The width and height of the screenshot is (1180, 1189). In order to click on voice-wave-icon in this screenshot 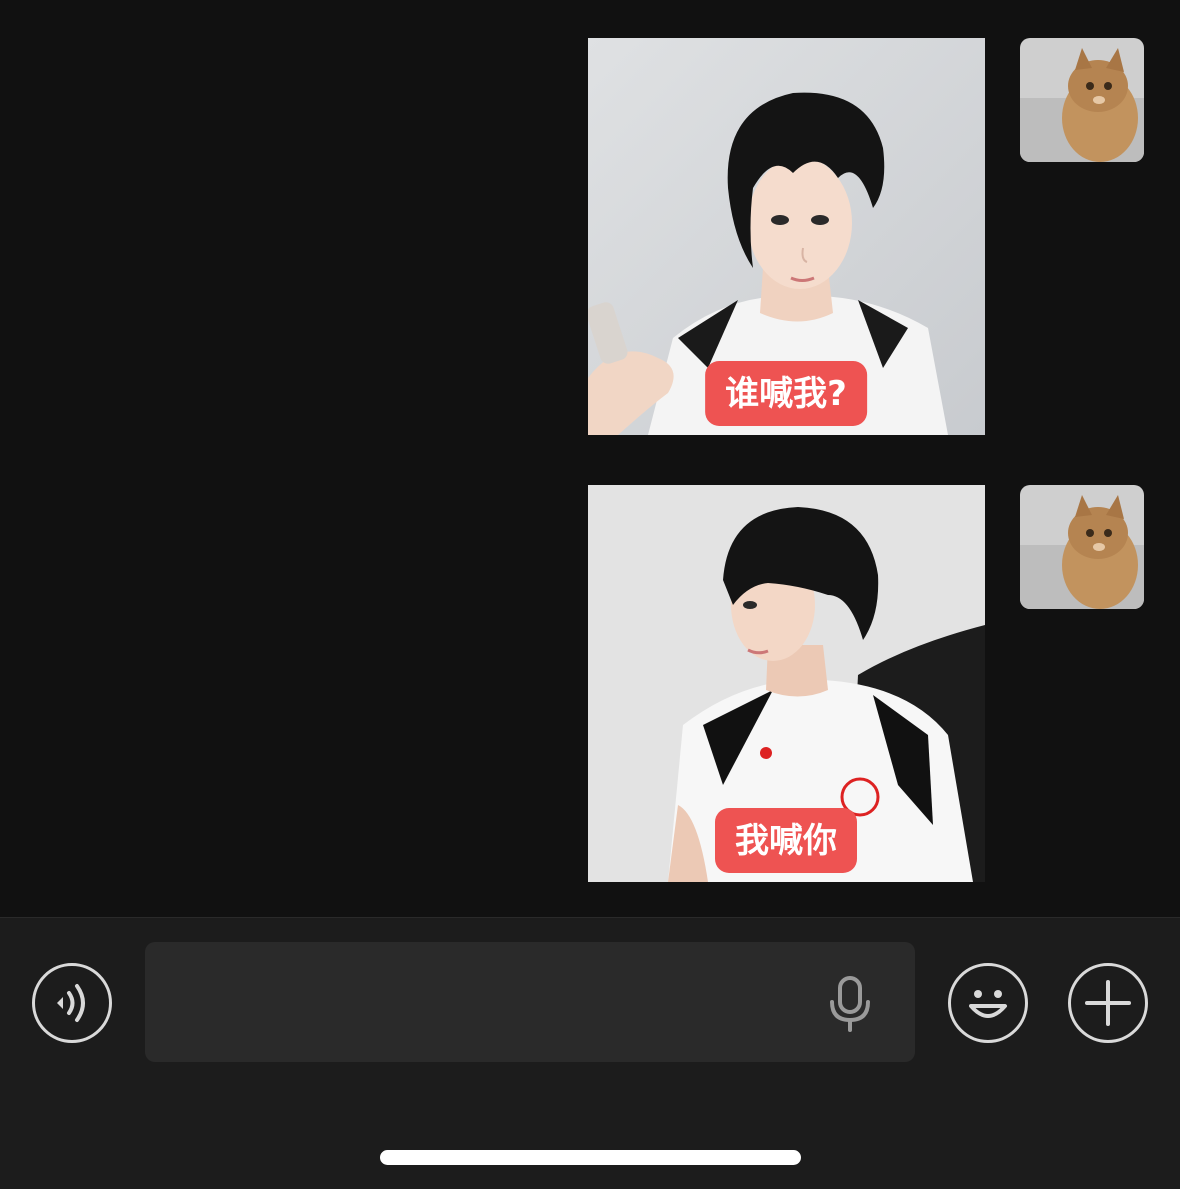, I will do `click(71, 1003)`.